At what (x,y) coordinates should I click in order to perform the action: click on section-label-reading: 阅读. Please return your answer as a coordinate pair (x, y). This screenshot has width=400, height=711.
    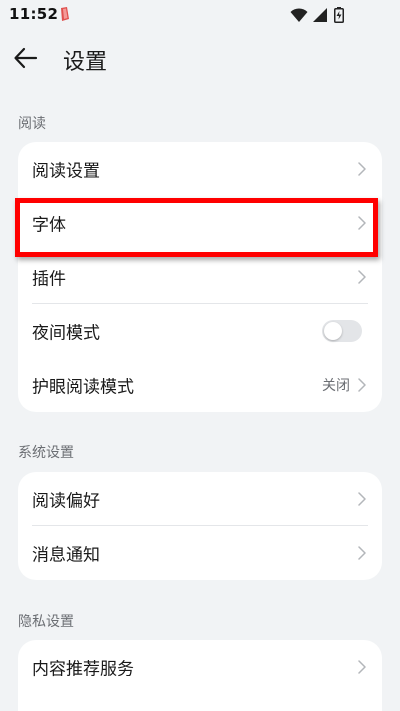
    Looking at the image, I should click on (32, 124).